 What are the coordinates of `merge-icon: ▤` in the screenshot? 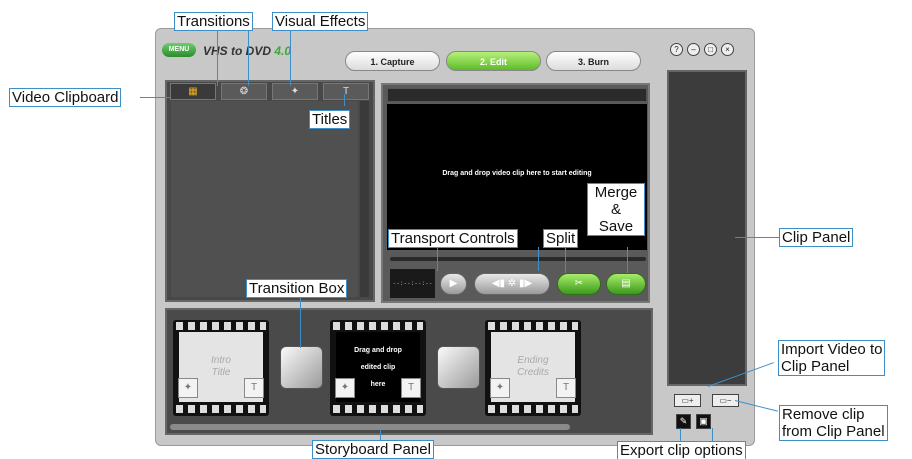 It's located at (626, 283).